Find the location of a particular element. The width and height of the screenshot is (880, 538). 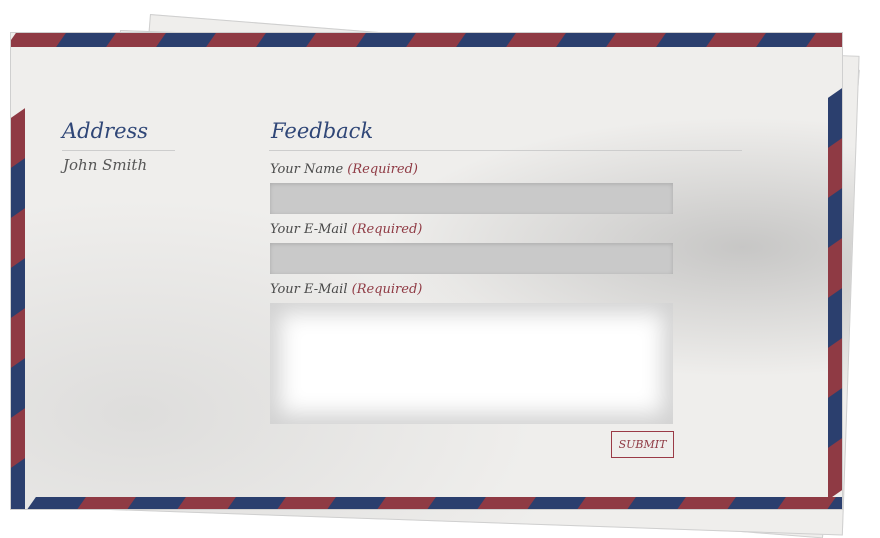

email-input is located at coordinates (471, 258).